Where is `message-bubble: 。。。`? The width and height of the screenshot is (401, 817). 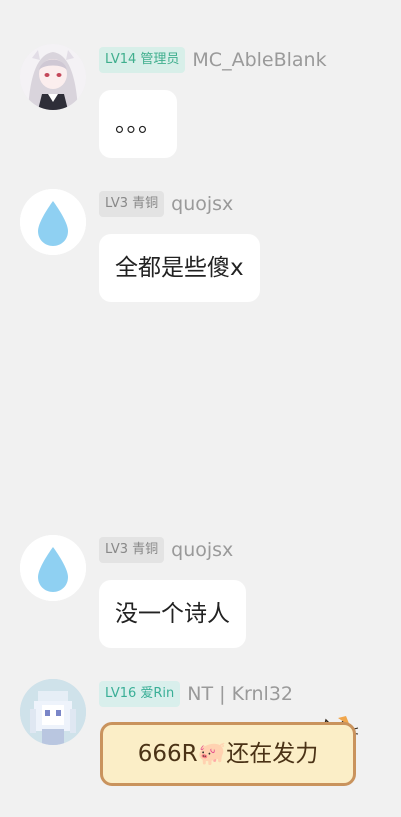 message-bubble: 。。。 is located at coordinates (138, 124).